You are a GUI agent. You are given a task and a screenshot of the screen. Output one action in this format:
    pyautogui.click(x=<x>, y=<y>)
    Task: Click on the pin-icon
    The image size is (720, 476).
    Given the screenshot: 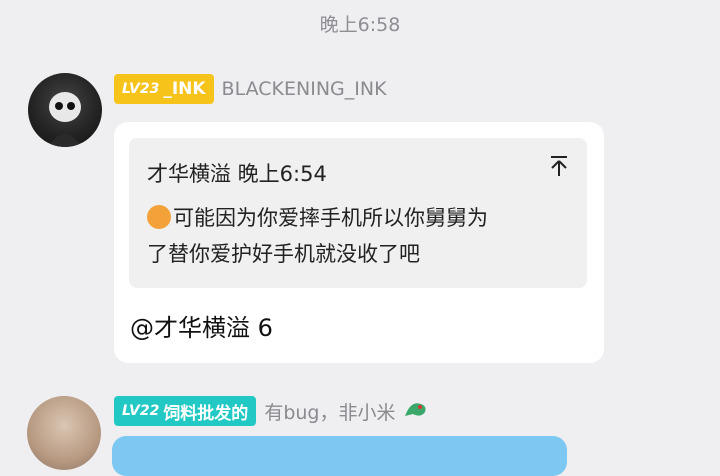 What is the action you would take?
    pyautogui.click(x=559, y=169)
    